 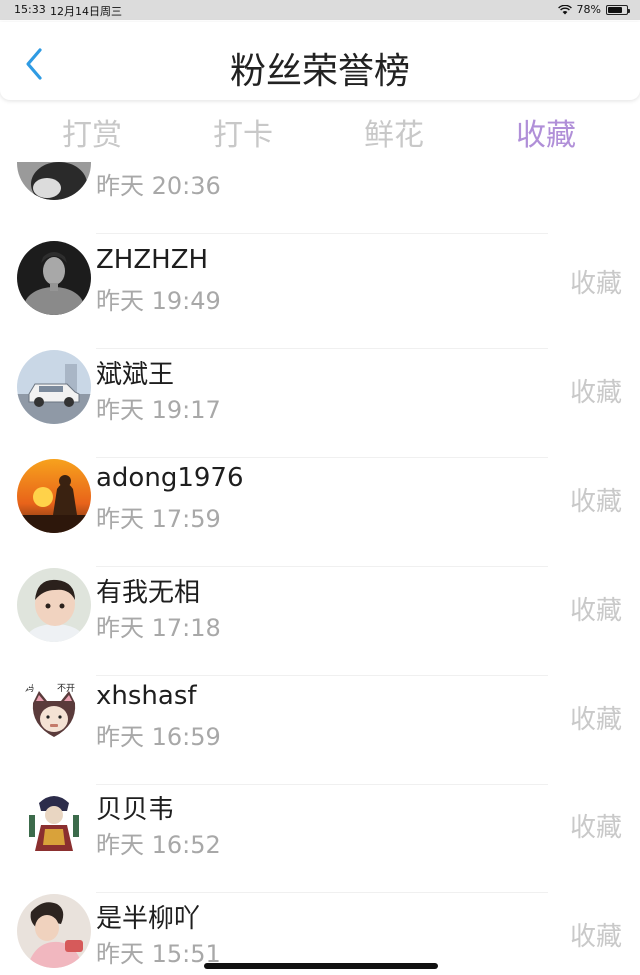 I want to click on avatar-sunset-buddha-icon, so click(x=54, y=496).